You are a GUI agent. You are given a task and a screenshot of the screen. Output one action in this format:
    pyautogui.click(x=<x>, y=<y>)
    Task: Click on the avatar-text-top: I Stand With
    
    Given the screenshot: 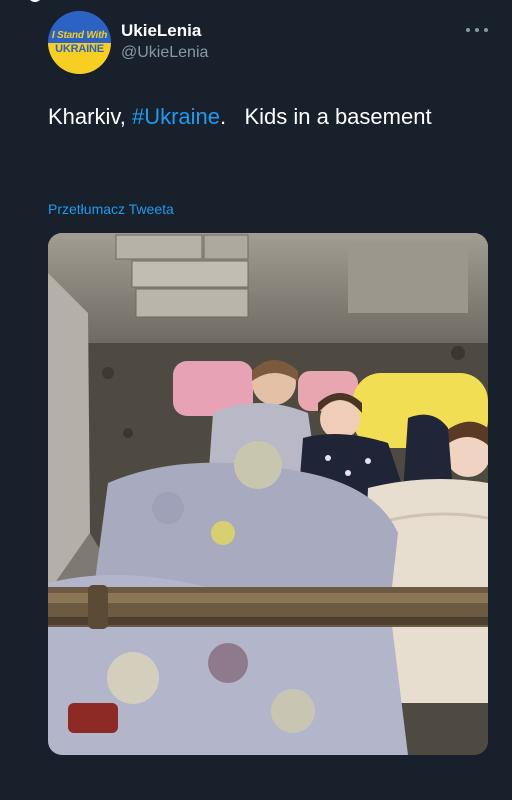 What is the action you would take?
    pyautogui.click(x=79, y=35)
    